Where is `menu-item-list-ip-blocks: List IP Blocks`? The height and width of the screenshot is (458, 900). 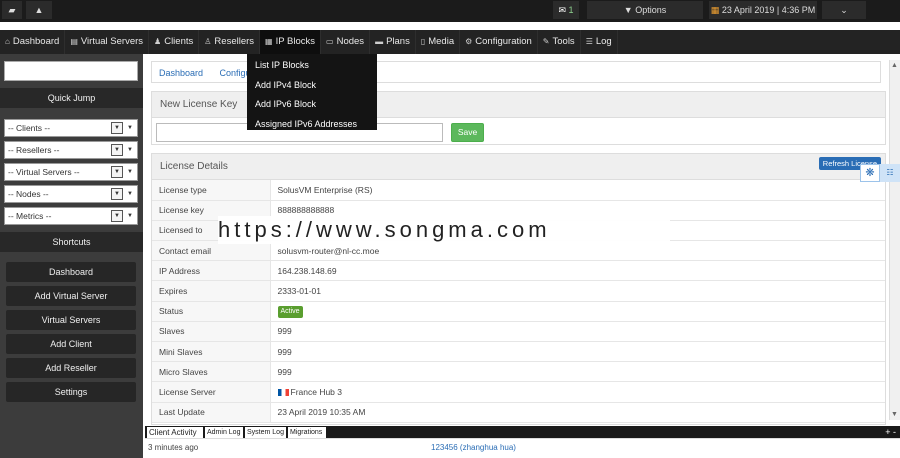
menu-item-list-ip-blocks: List IP Blocks is located at coordinates (312, 66).